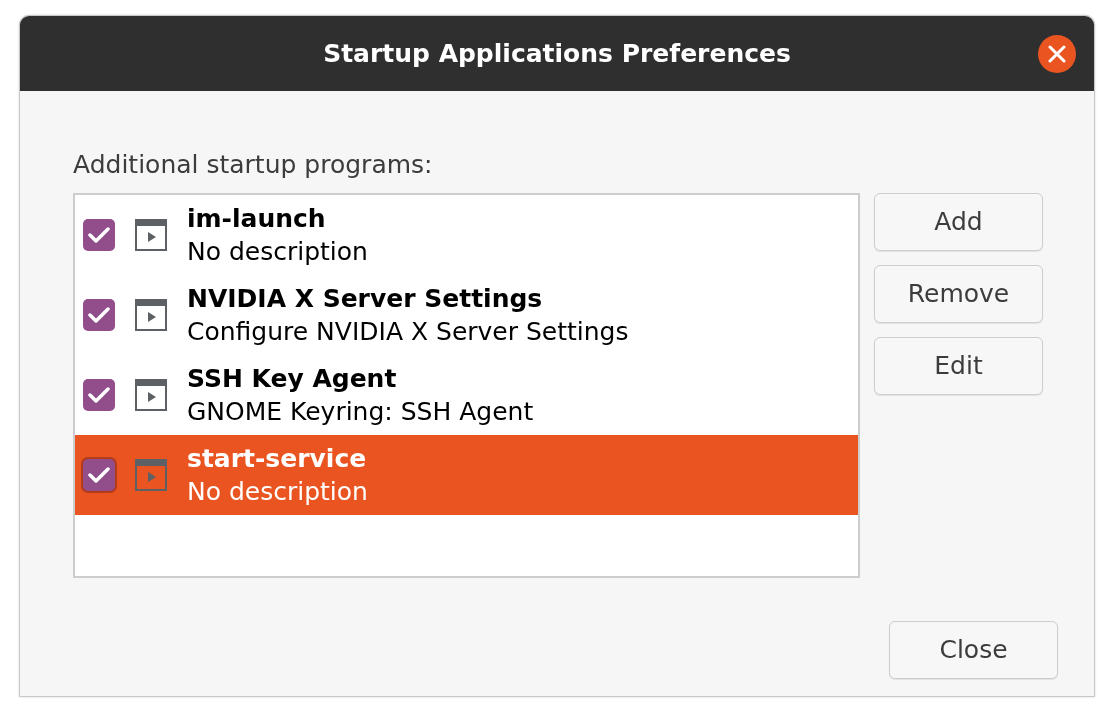  I want to click on list-label: Additional startup programs:, so click(253, 165).